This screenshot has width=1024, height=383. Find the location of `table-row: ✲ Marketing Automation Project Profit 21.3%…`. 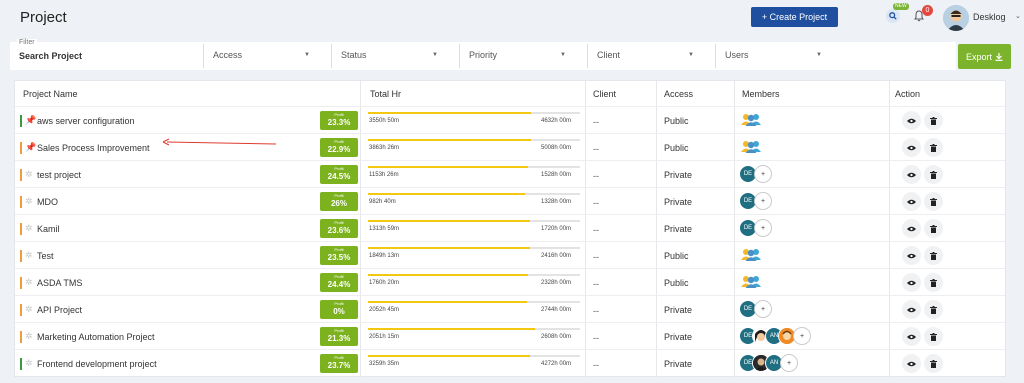

table-row: ✲ Marketing Automation Project Profit 21.3%… is located at coordinates (510, 335).